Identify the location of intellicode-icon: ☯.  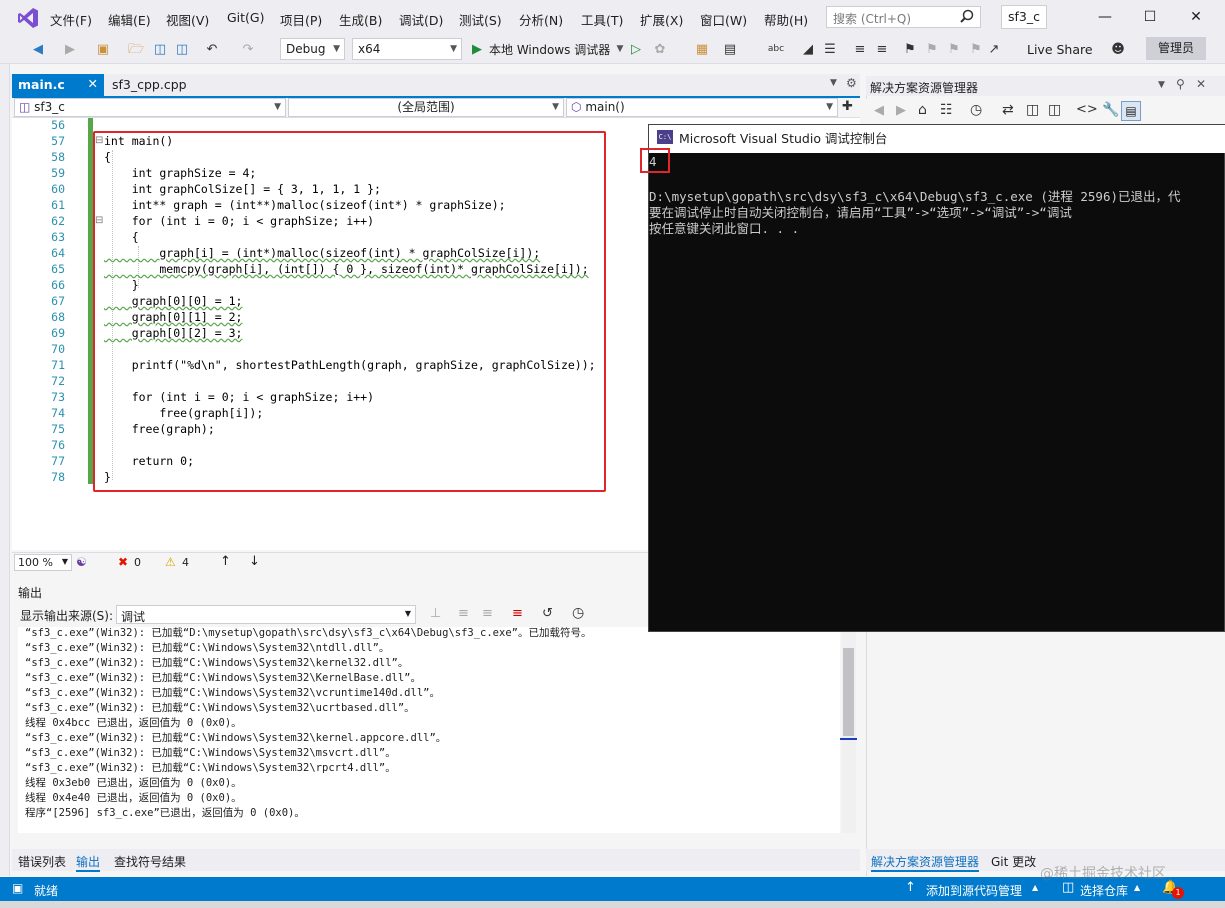
(81, 562).